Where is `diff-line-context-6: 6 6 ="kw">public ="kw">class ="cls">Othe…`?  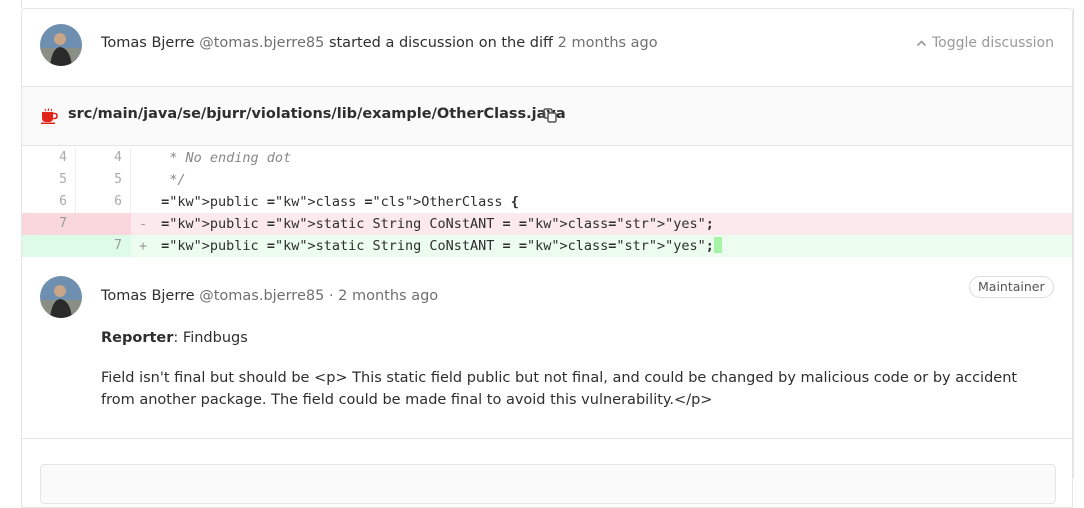 diff-line-context-6: 6 6 ="kw">public ="kw">class ="cls">Othe… is located at coordinates (547, 202).